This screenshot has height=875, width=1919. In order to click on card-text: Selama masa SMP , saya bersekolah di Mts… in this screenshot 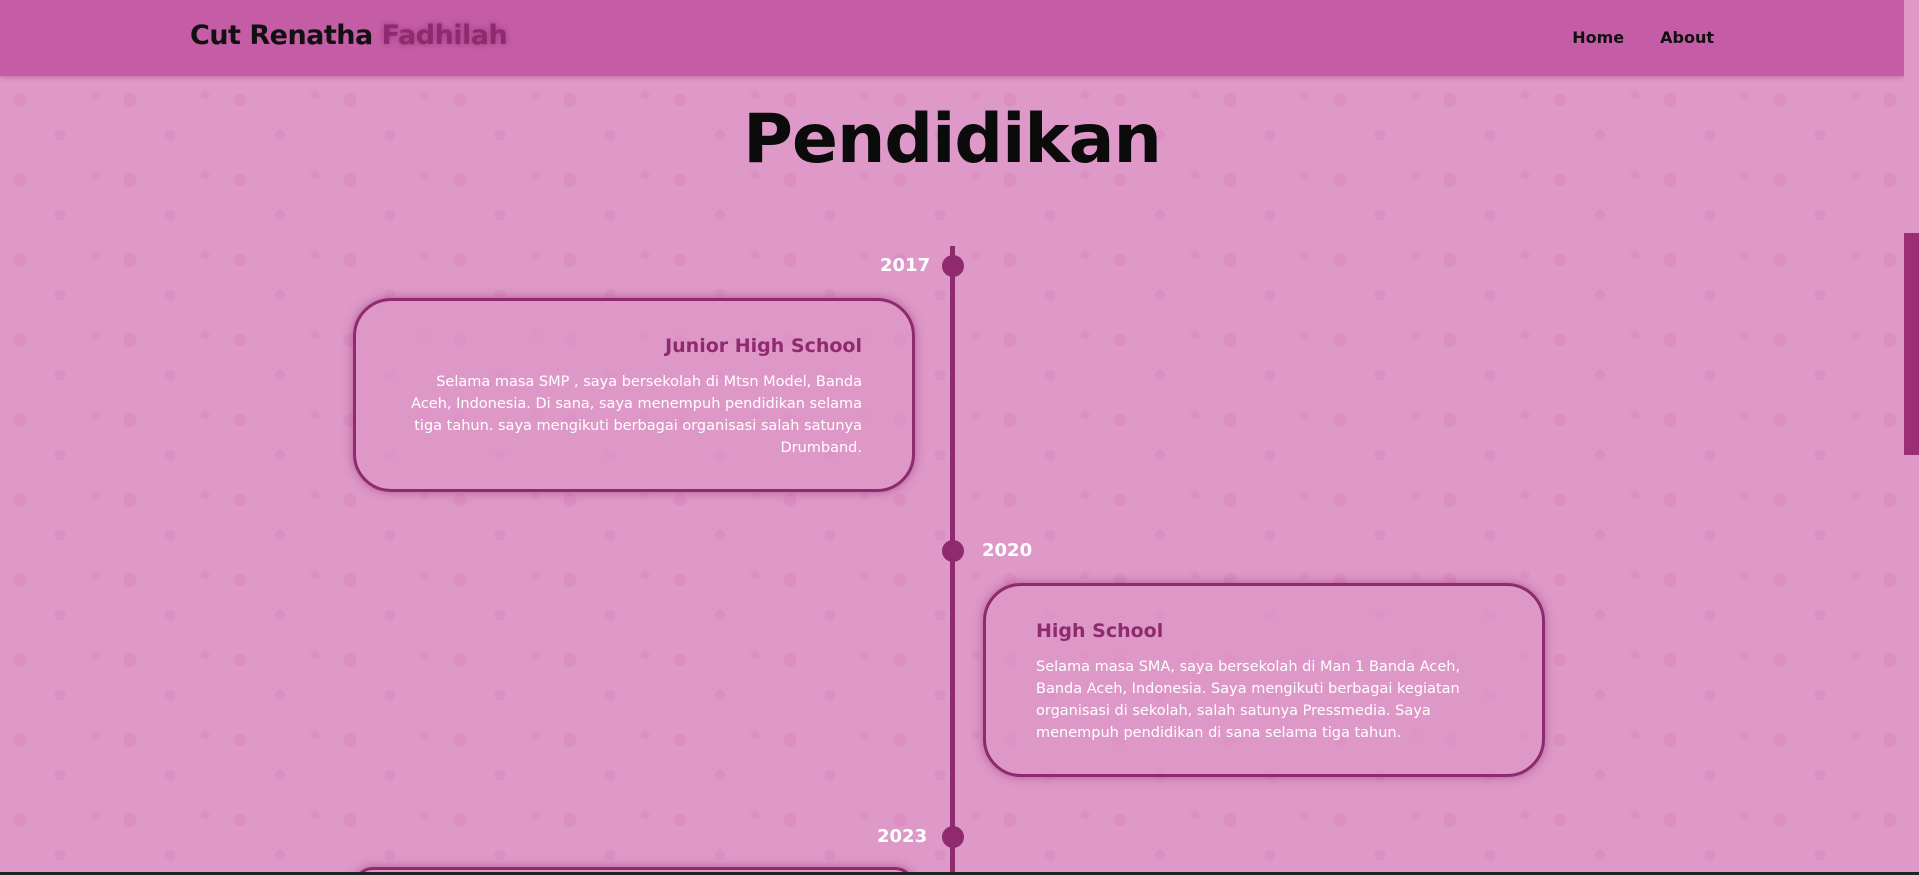, I will do `click(636, 415)`.